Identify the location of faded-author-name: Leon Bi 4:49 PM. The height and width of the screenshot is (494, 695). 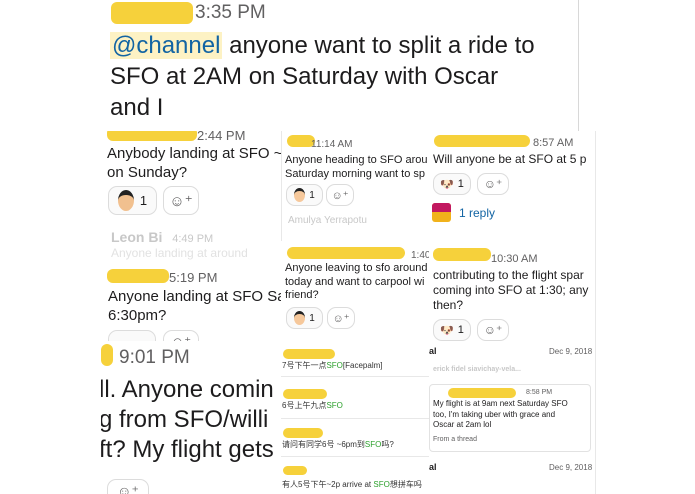
(162, 237).